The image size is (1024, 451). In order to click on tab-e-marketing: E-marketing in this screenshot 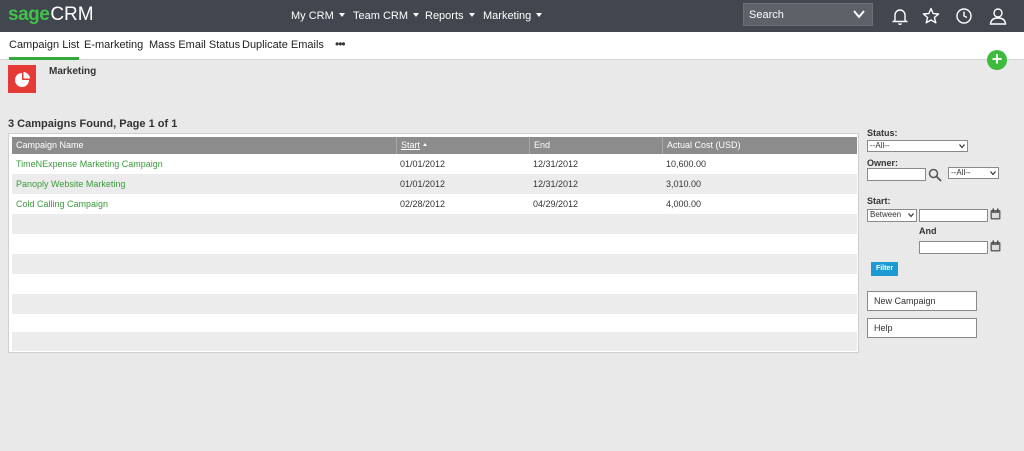, I will do `click(113, 45)`.